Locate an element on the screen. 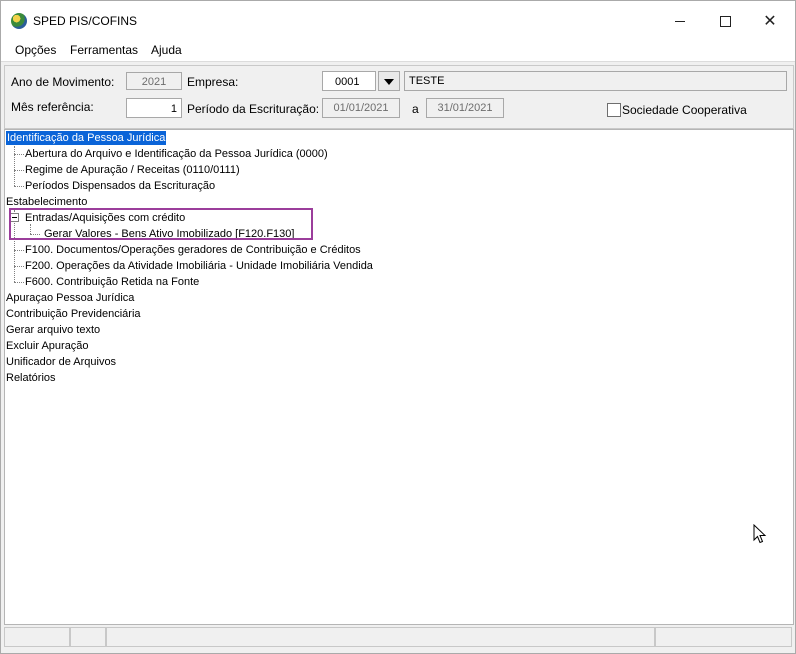  periodo-start-field: 01/01/2021 is located at coordinates (361, 108).